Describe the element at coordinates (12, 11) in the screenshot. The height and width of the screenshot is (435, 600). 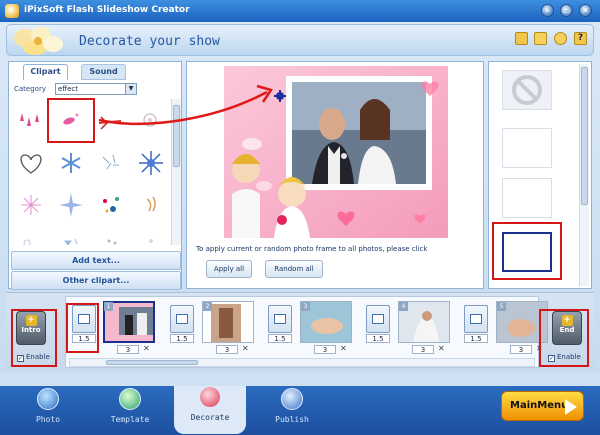
I see `app-icon` at that location.